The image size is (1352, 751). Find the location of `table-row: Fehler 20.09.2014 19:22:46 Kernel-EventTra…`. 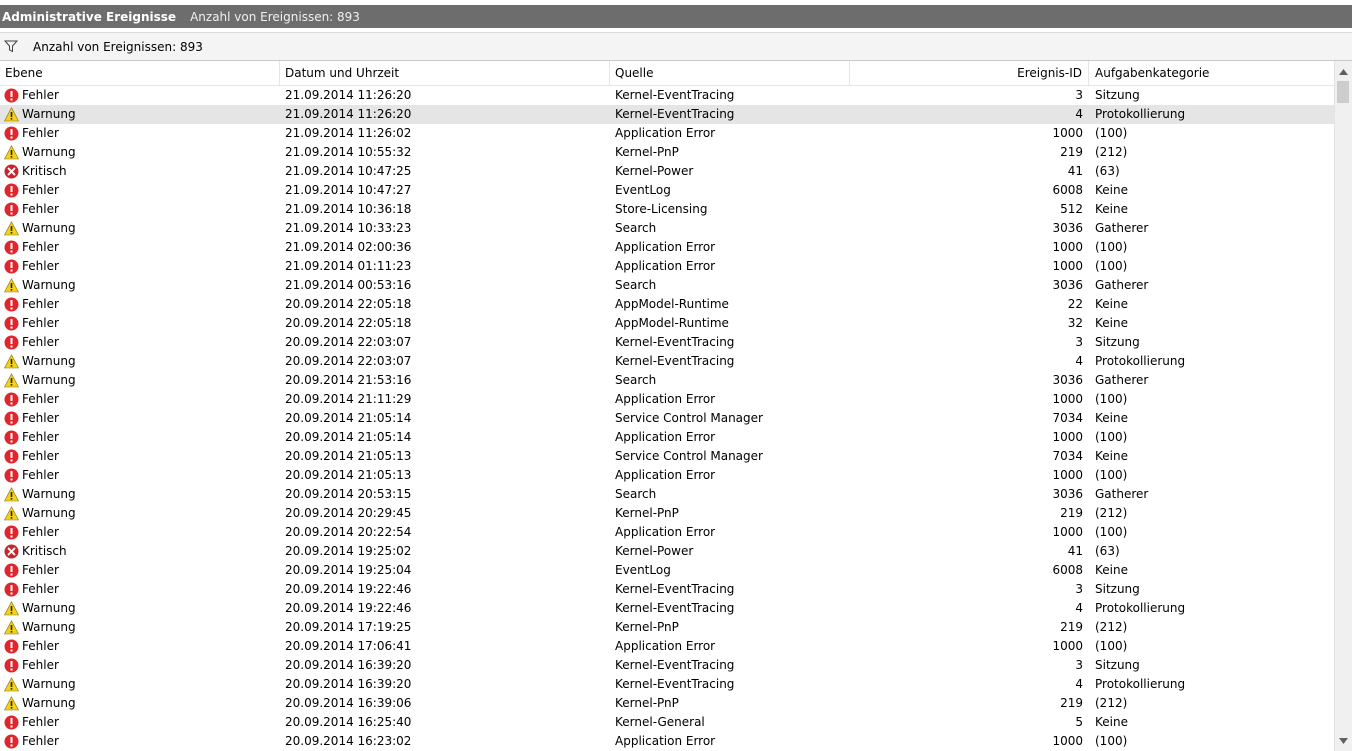

table-row: Fehler 20.09.2014 19:22:46 Kernel-EventTra… is located at coordinates (667, 589).